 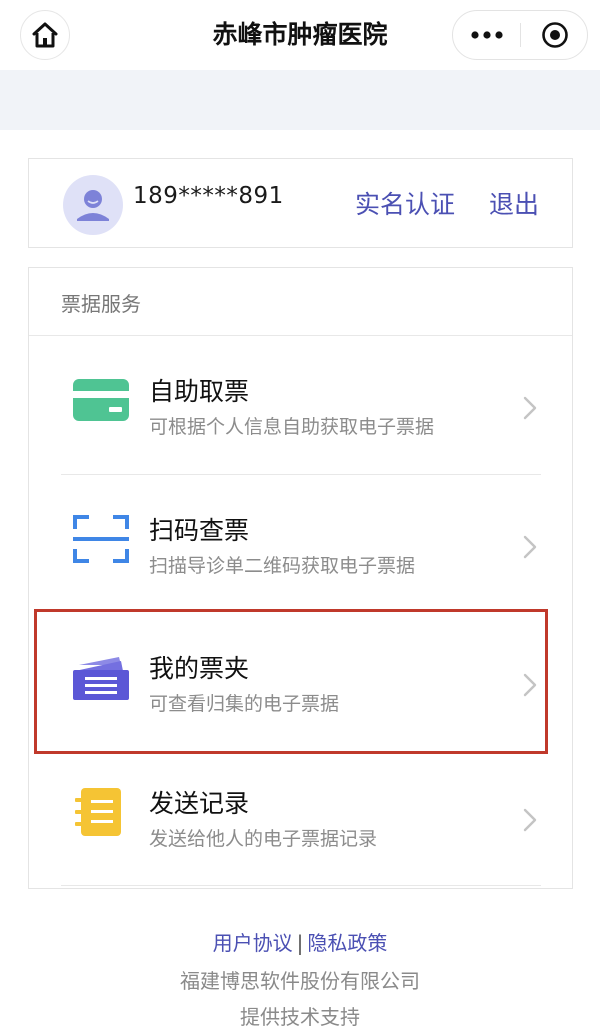 I want to click on user-card: 189*****891 实名认证 退出, so click(x=300, y=203).